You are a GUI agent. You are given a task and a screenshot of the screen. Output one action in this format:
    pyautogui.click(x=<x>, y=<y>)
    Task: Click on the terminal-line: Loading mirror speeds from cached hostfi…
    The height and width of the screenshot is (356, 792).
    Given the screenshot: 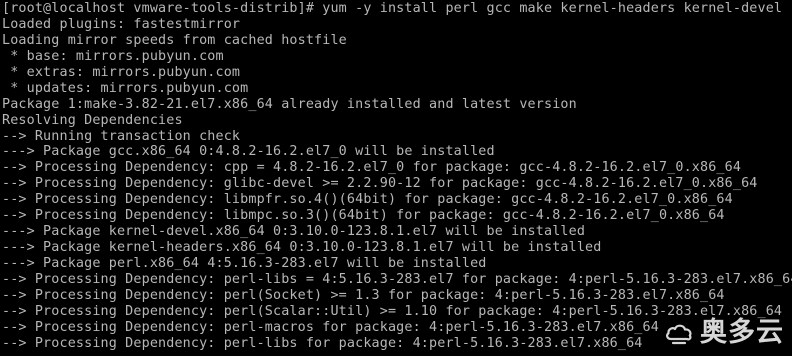 What is the action you would take?
    pyautogui.click(x=174, y=40)
    